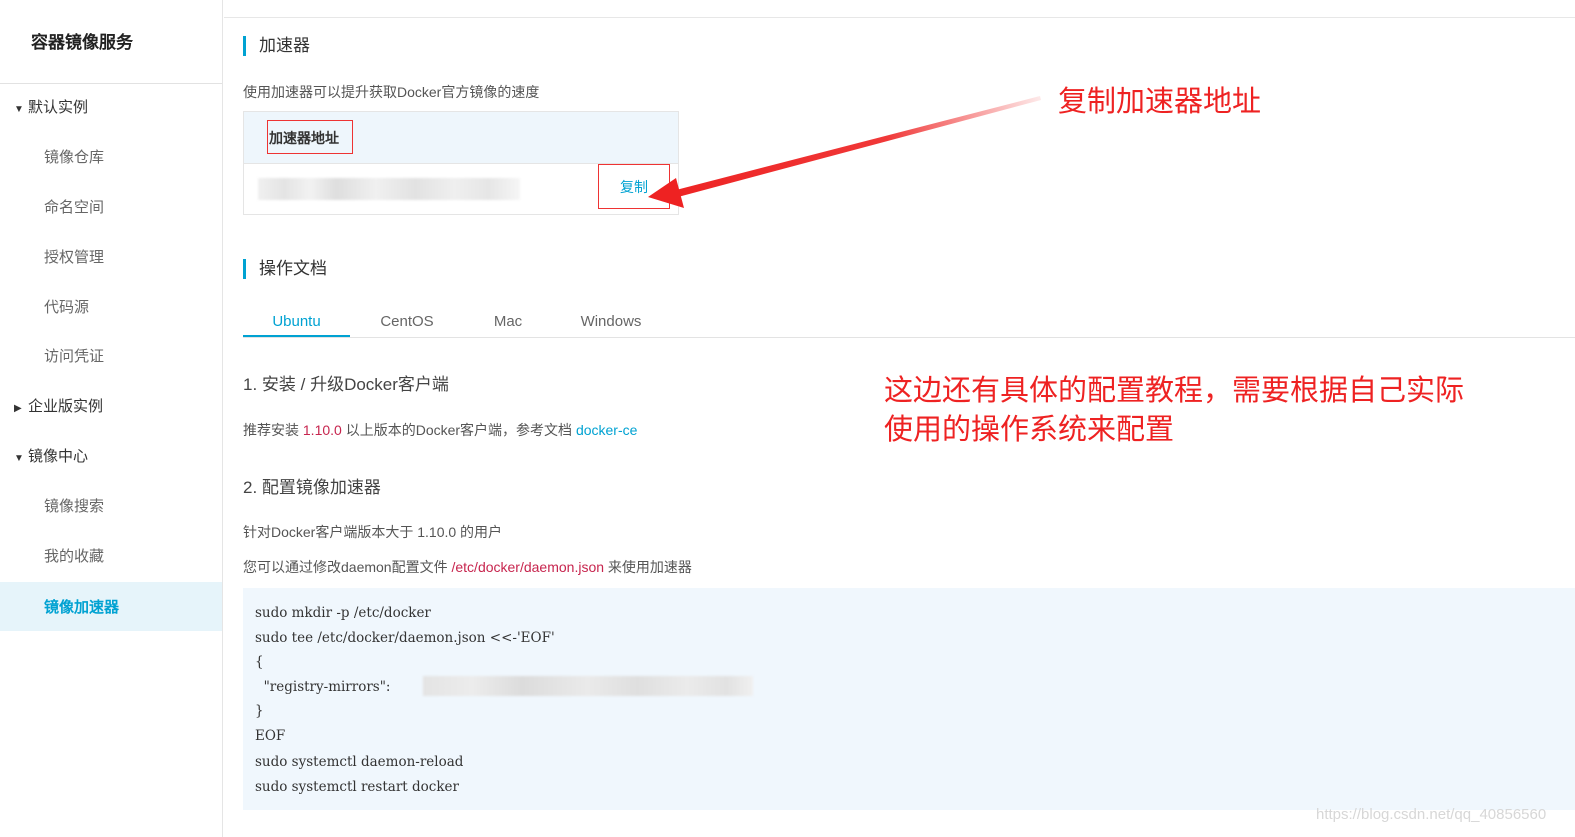 The height and width of the screenshot is (837, 1575). Describe the element at coordinates (296, 325) in the screenshot. I see `tab-ubuntu: Ubuntu` at that location.